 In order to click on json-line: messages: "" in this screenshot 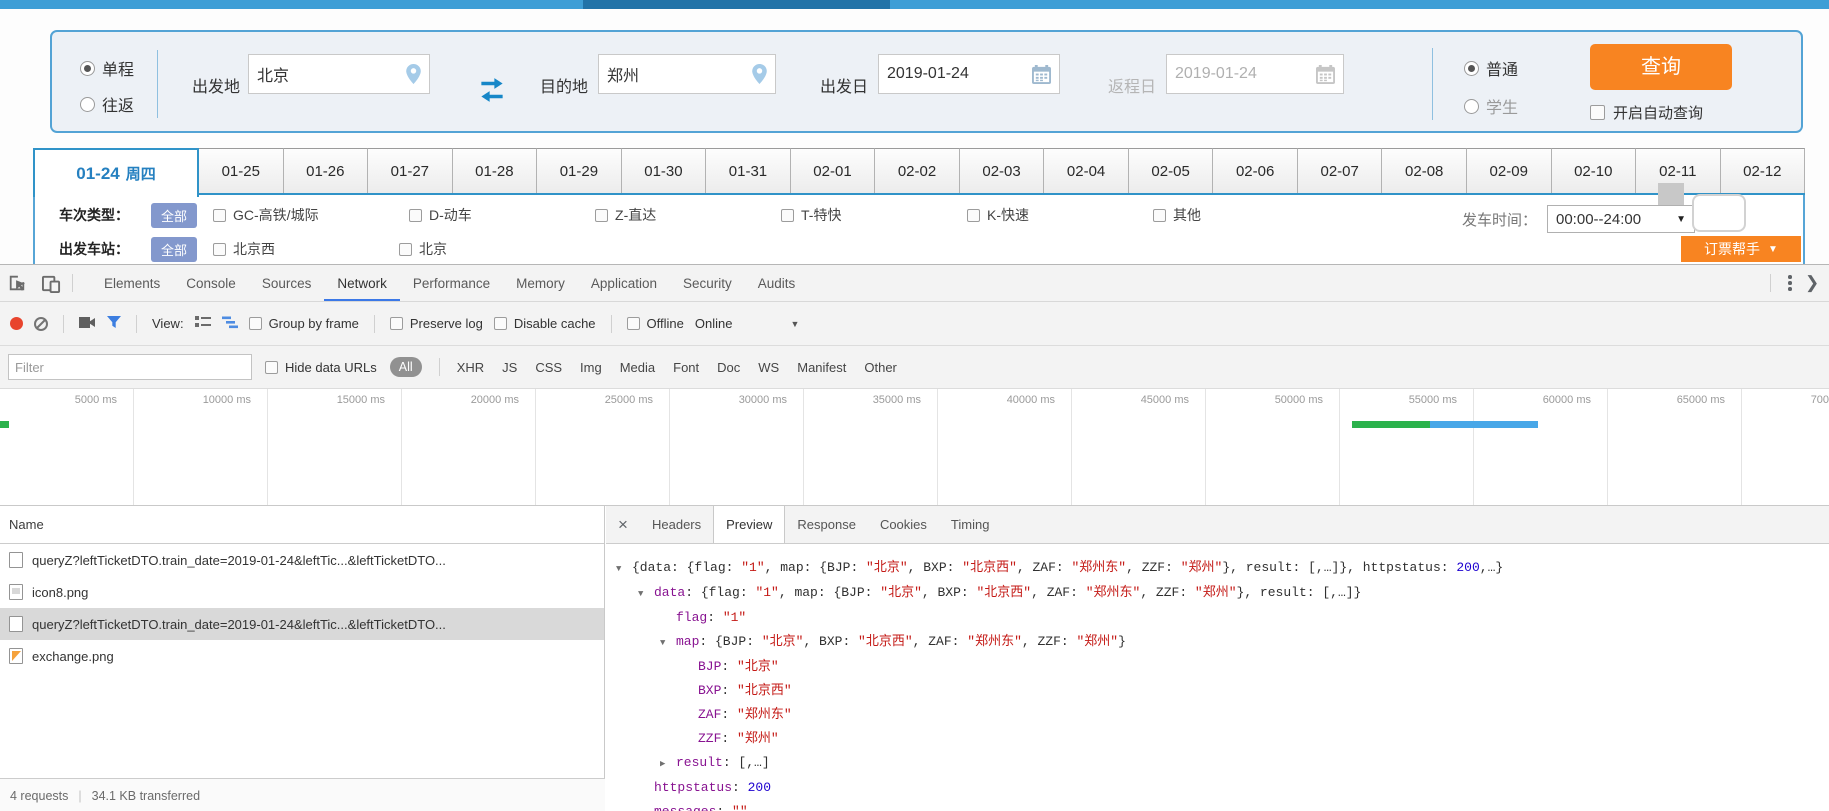, I will do `click(1222, 805)`.